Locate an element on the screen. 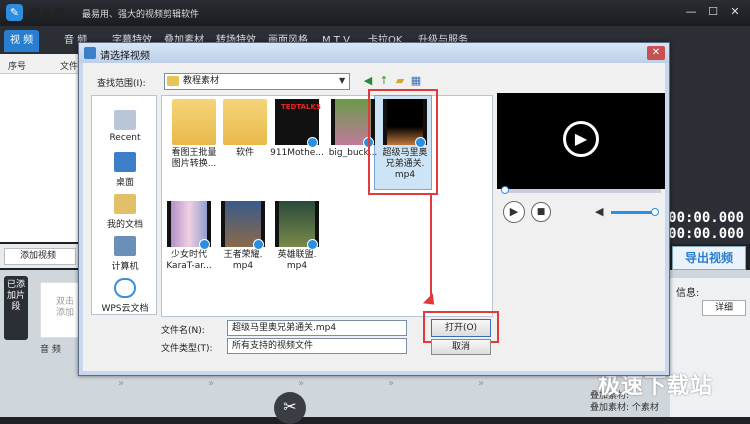 The width and height of the screenshot is (750, 424). filetype-label: 文件类型(T): is located at coordinates (187, 349).